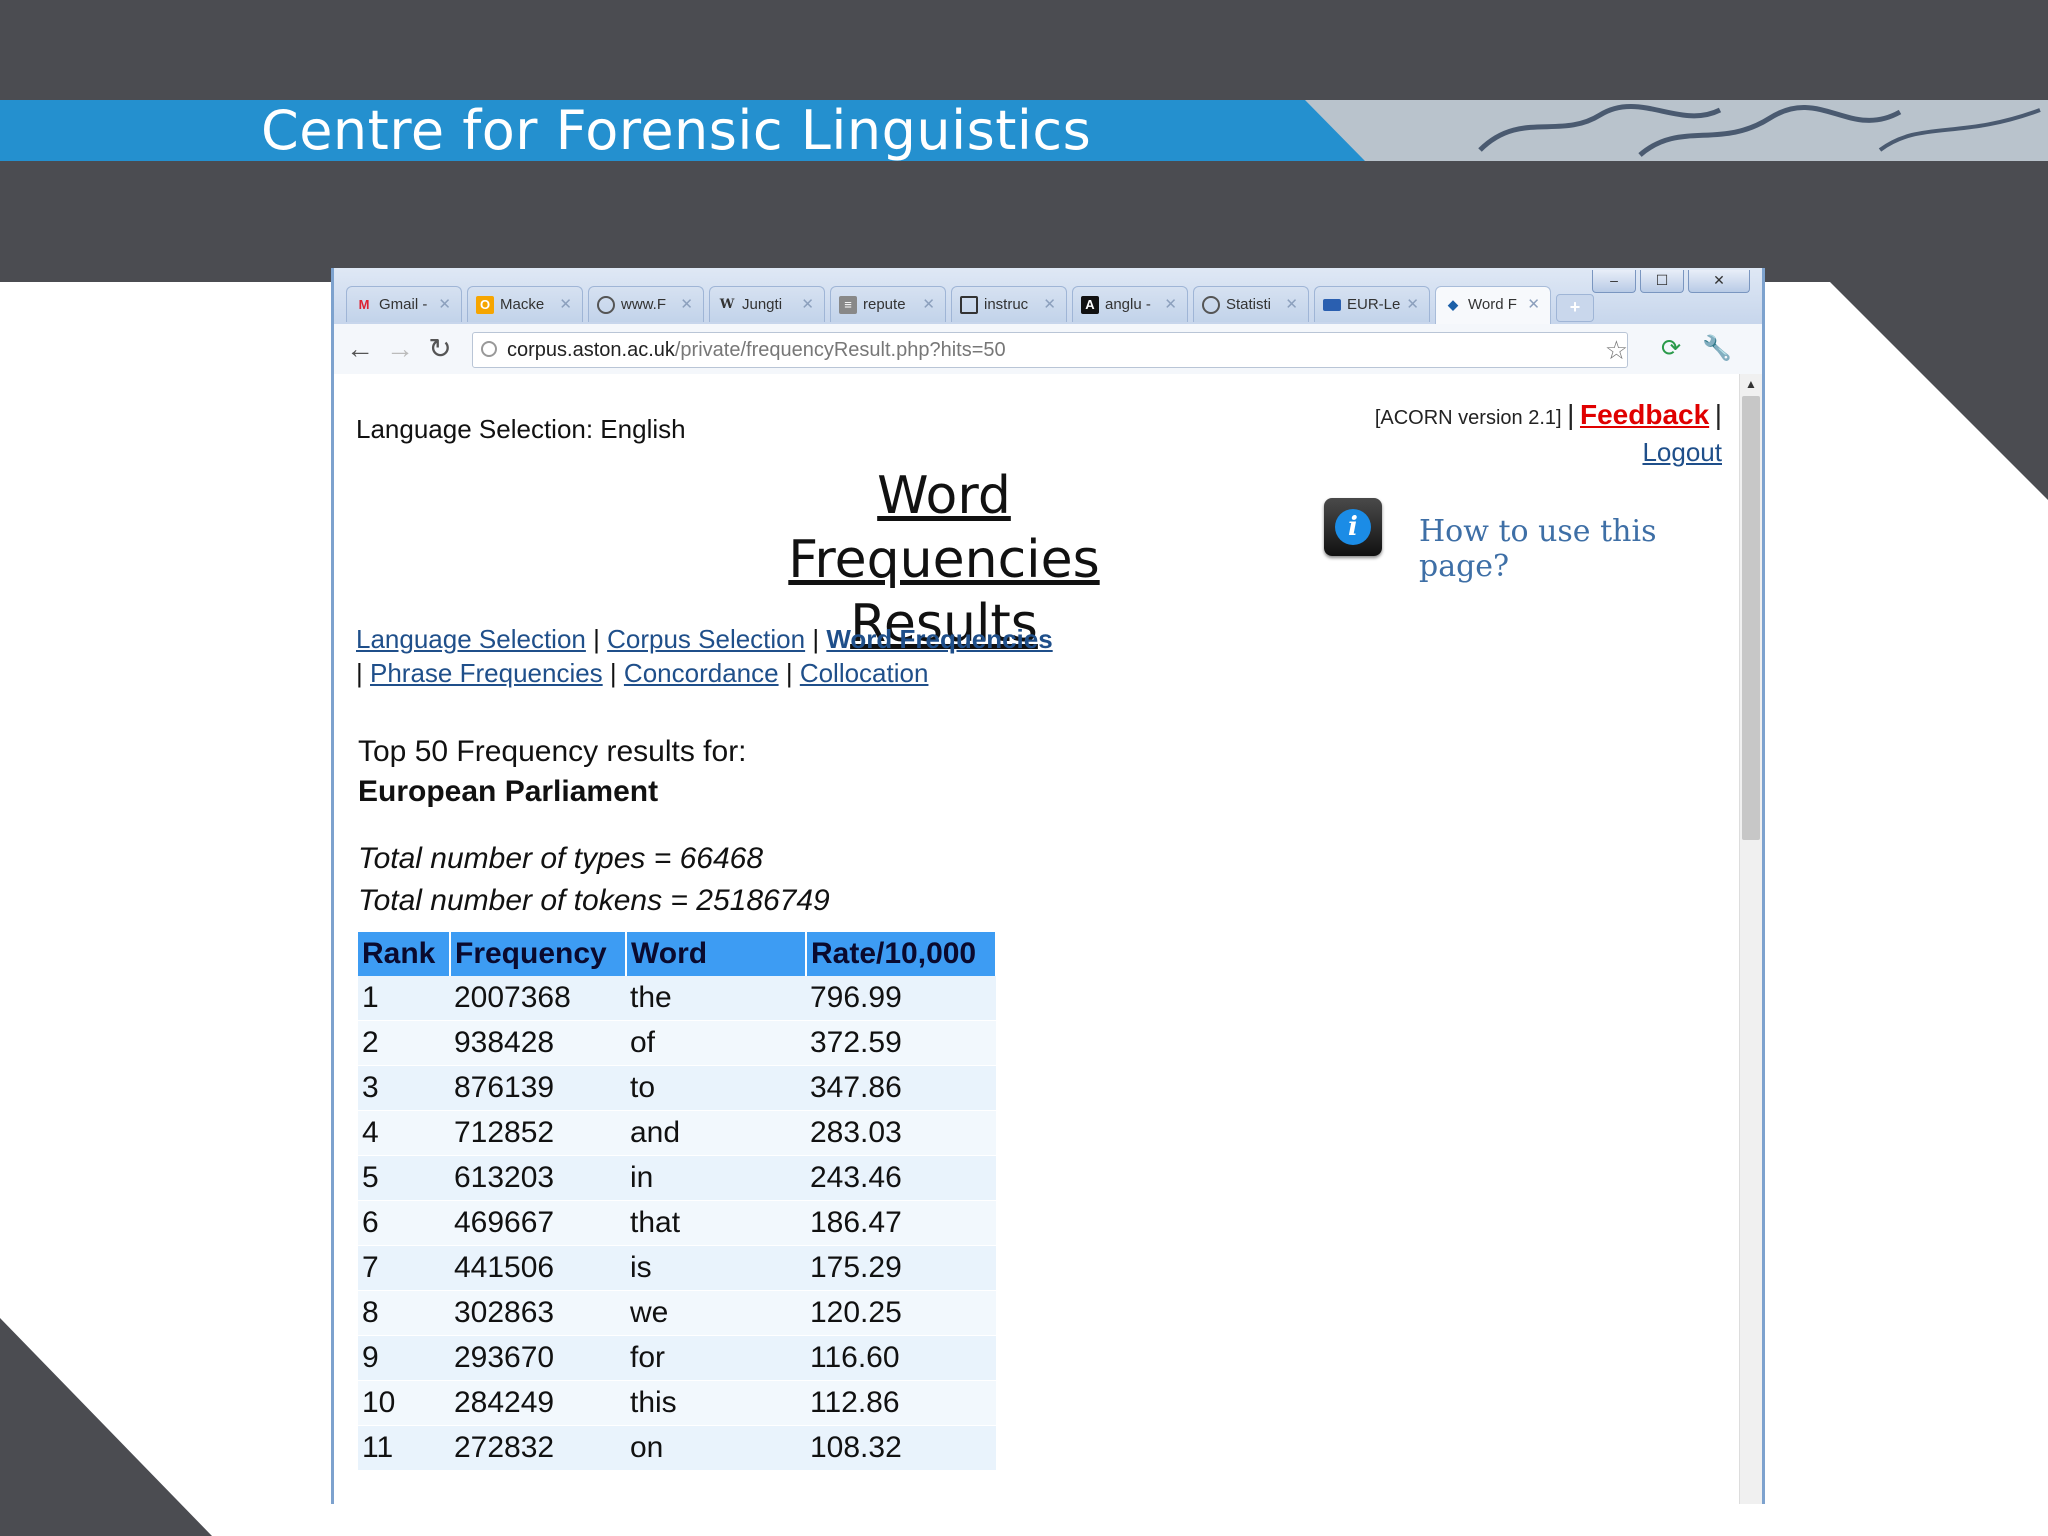 Image resolution: width=2048 pixels, height=1536 pixels. I want to click on word-cell: on, so click(716, 1448).